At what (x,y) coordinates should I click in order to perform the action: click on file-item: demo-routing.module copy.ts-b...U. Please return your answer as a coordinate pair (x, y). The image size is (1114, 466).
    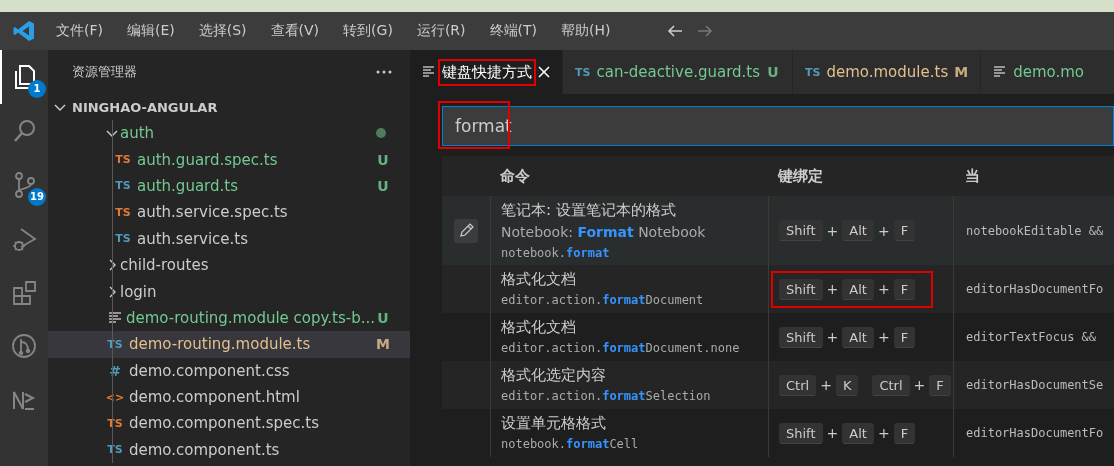
    Looking at the image, I should click on (229, 318).